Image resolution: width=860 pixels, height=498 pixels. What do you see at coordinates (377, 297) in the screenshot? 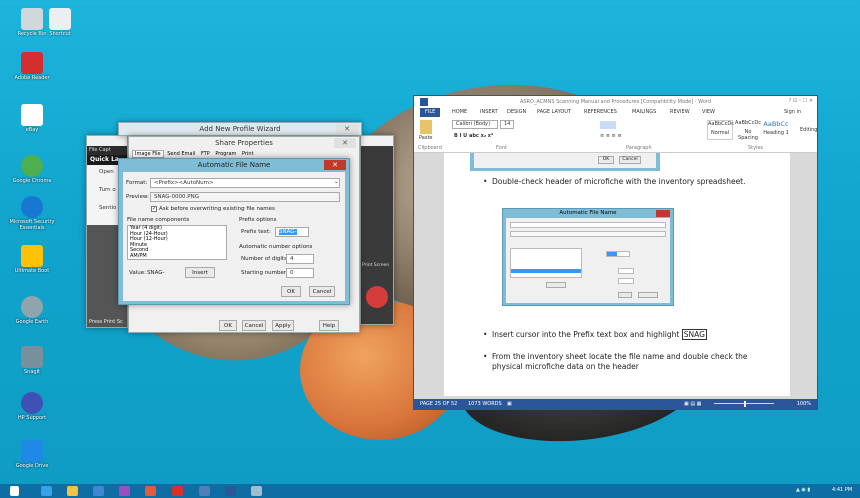
I see `capture-button` at bounding box center [377, 297].